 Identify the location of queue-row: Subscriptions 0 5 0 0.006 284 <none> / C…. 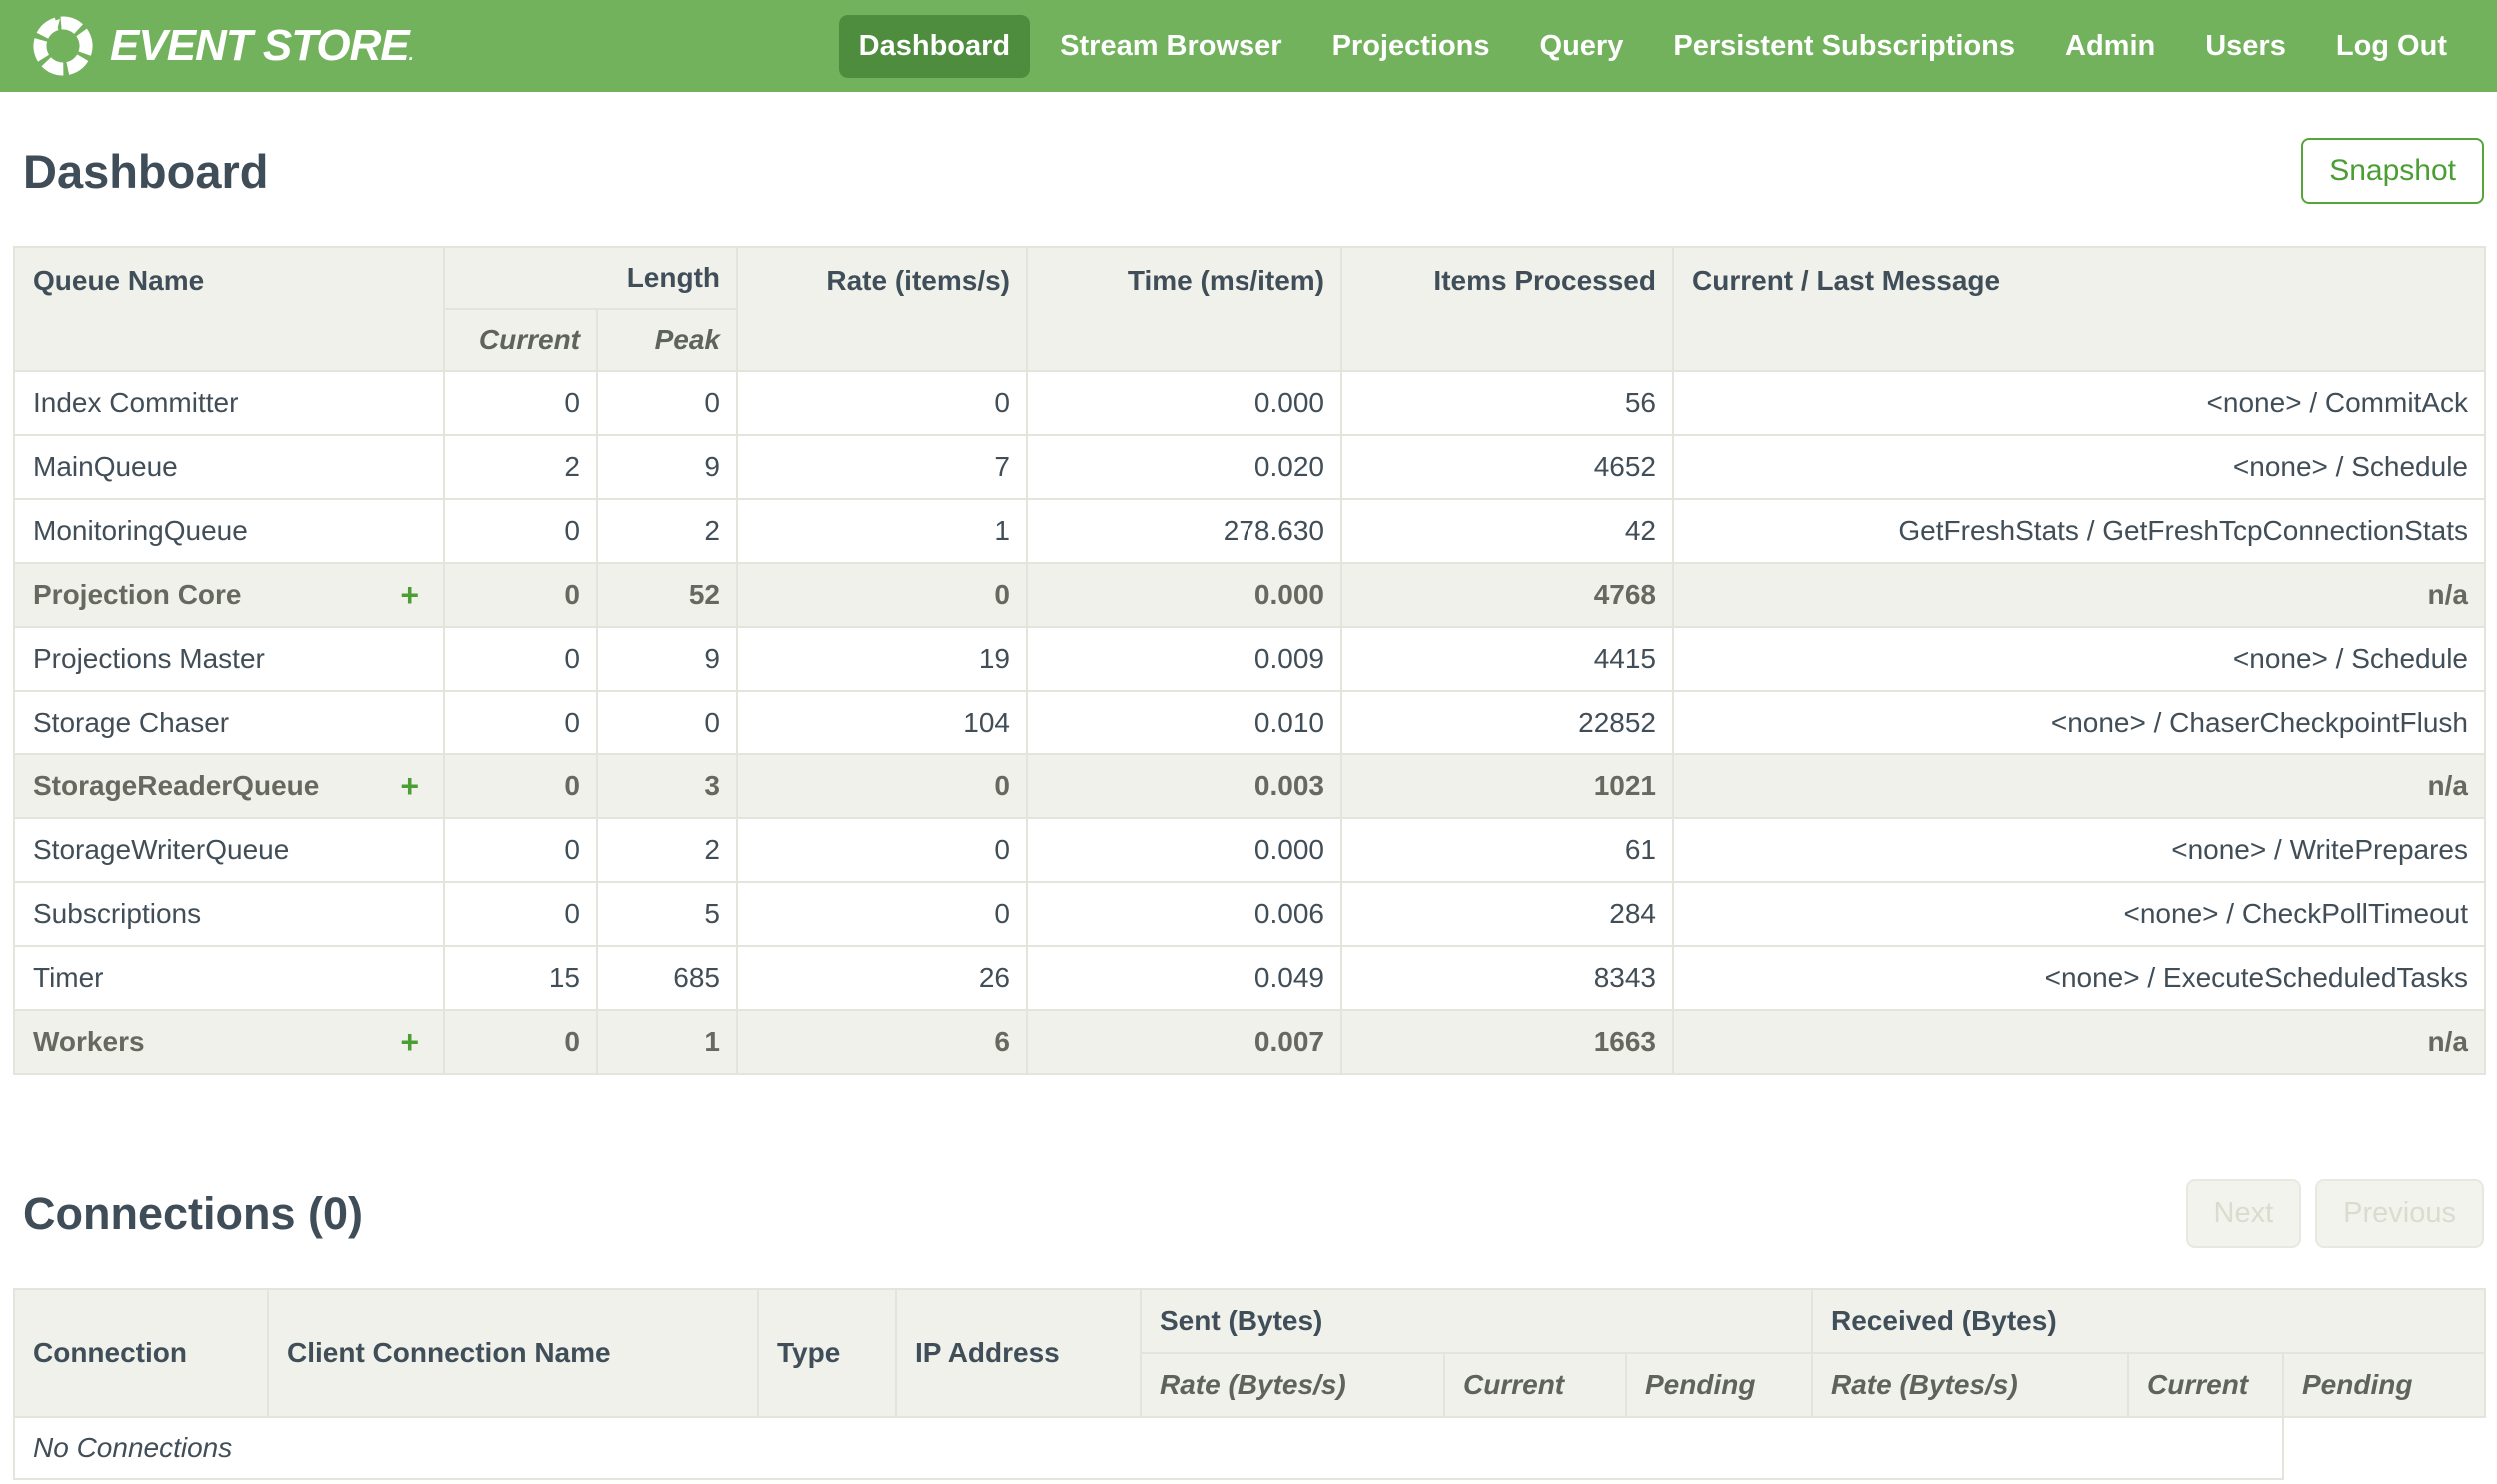
(1249, 914).